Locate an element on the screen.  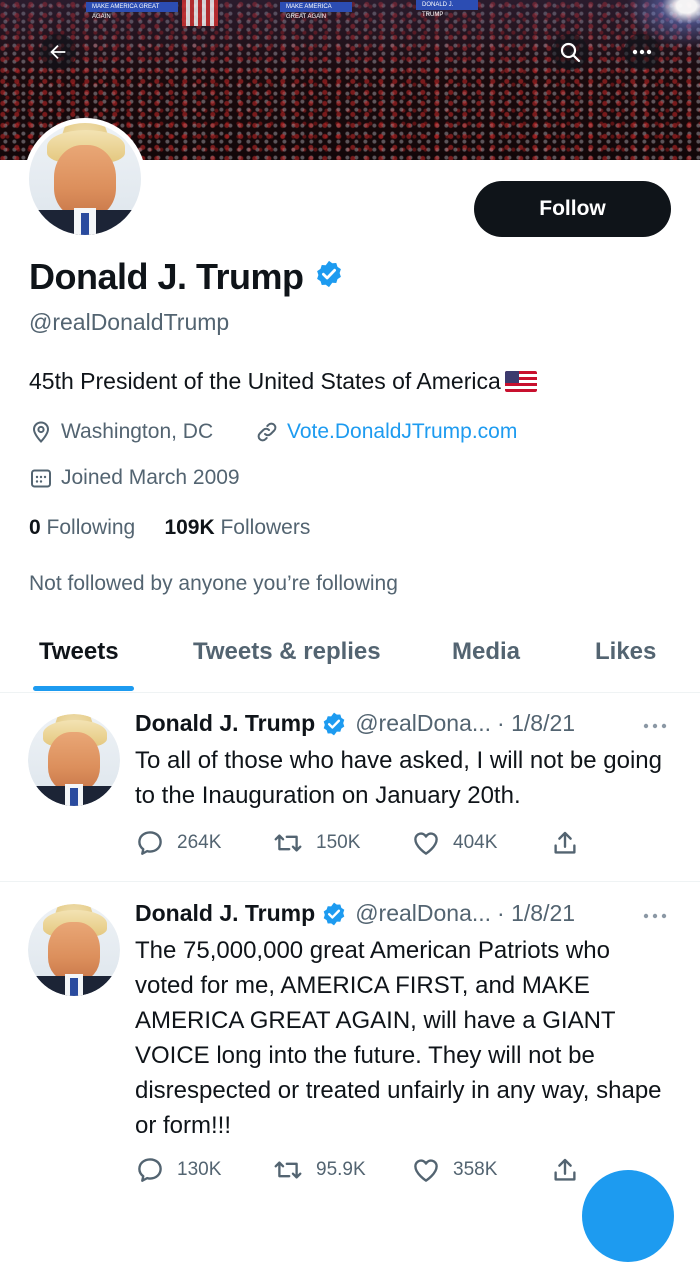
retweet-count: 95.9K is located at coordinates (341, 1169).